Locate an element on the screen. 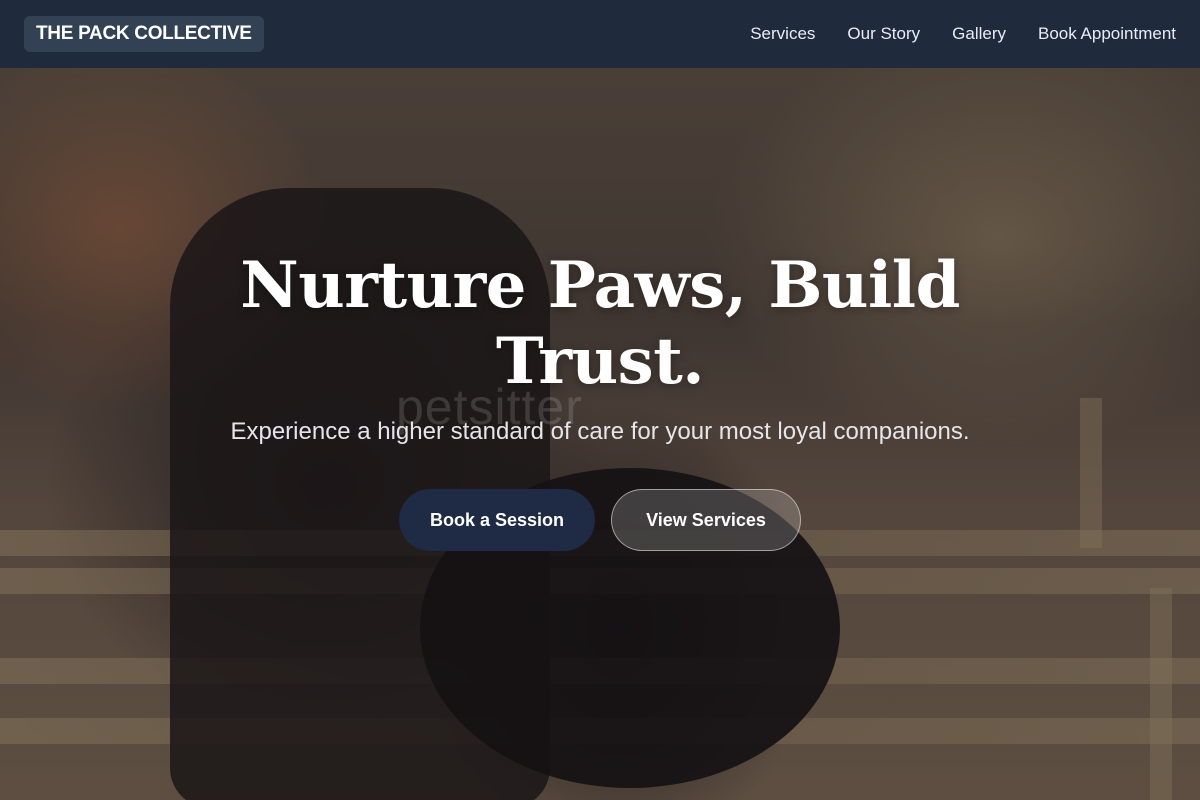 This screenshot has width=1200, height=800. book-session-button: Book a Session is located at coordinates (497, 520).